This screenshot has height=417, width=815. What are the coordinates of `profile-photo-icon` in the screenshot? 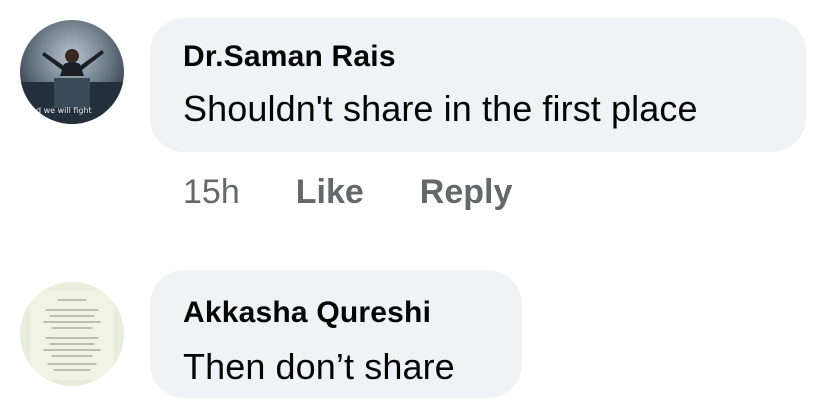 It's located at (72, 334).